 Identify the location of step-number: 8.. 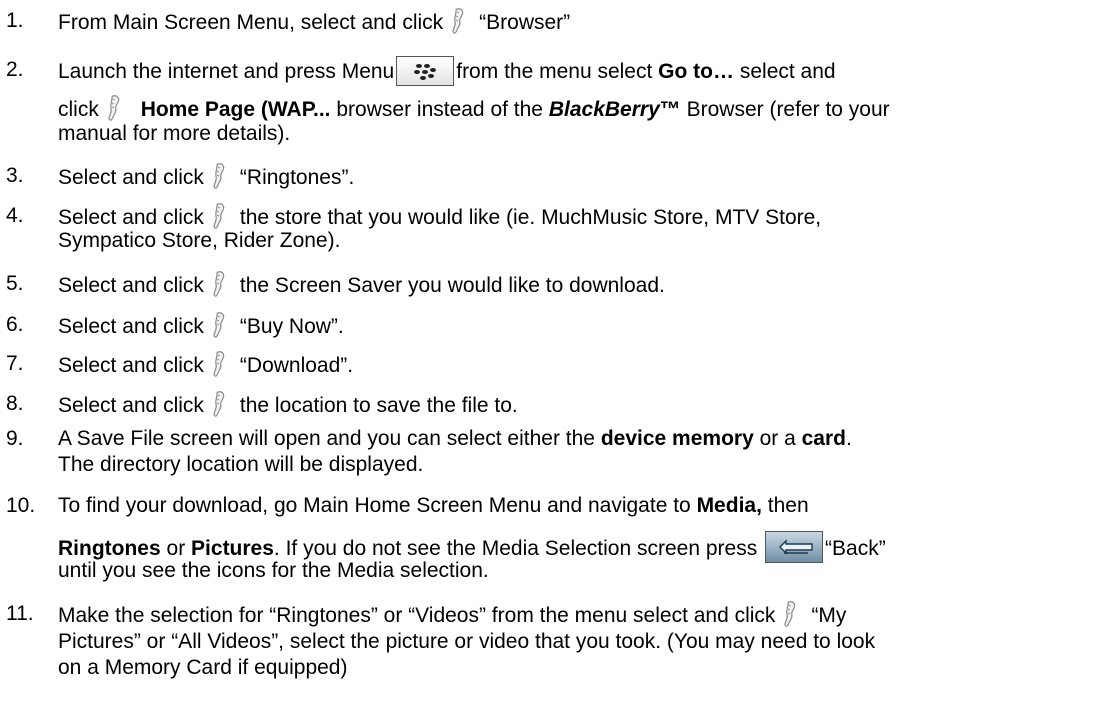
(15, 403).